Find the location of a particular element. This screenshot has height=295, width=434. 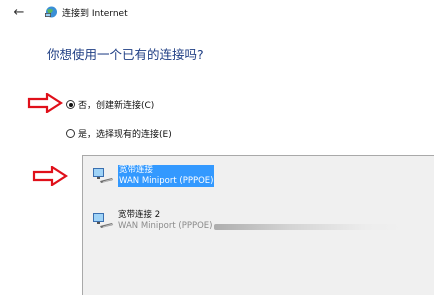

list-item-connection-1: 宽带连接 WAN Miniport (PPPOE) is located at coordinates (153, 176).